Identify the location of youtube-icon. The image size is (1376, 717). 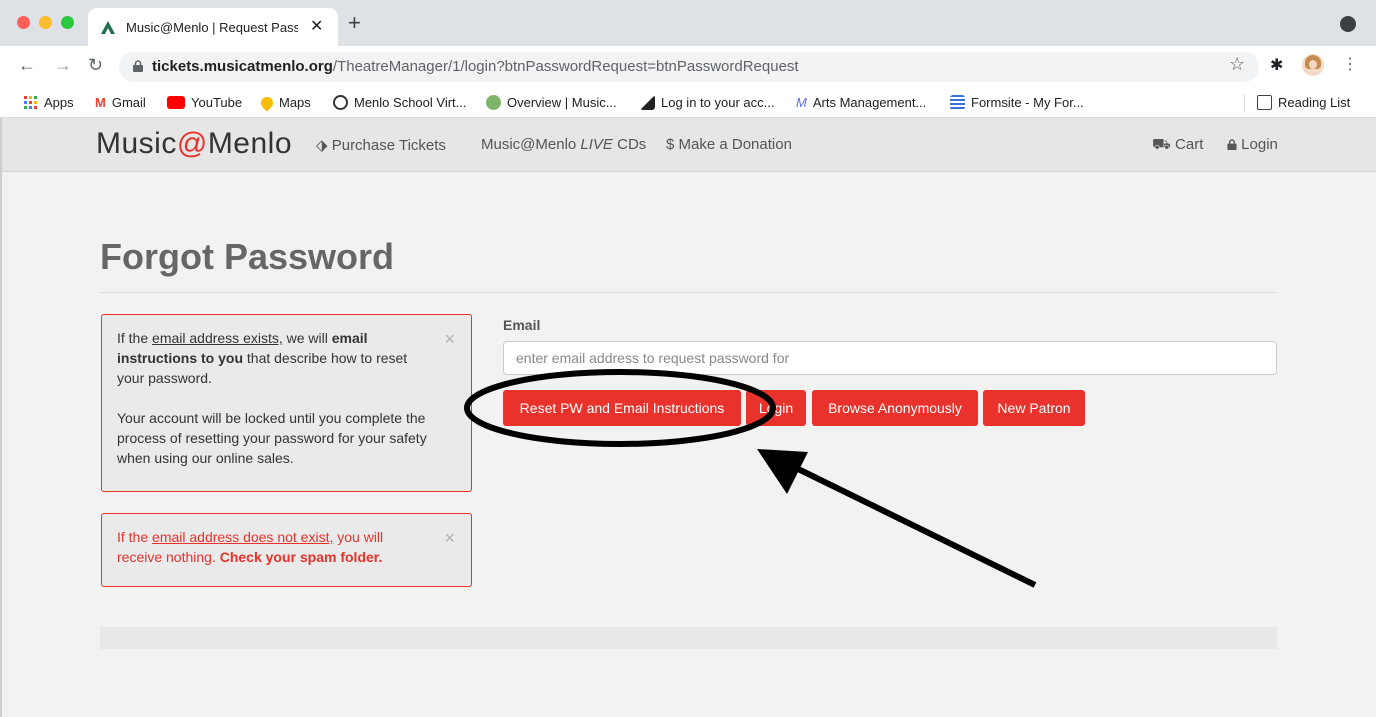
(176, 102).